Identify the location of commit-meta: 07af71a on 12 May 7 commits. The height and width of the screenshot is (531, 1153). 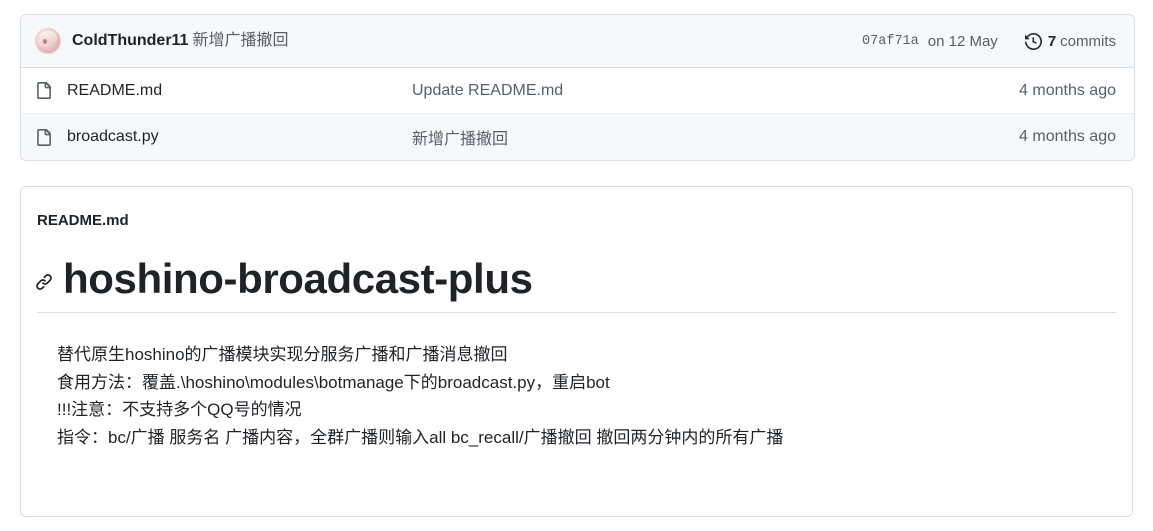
(989, 41).